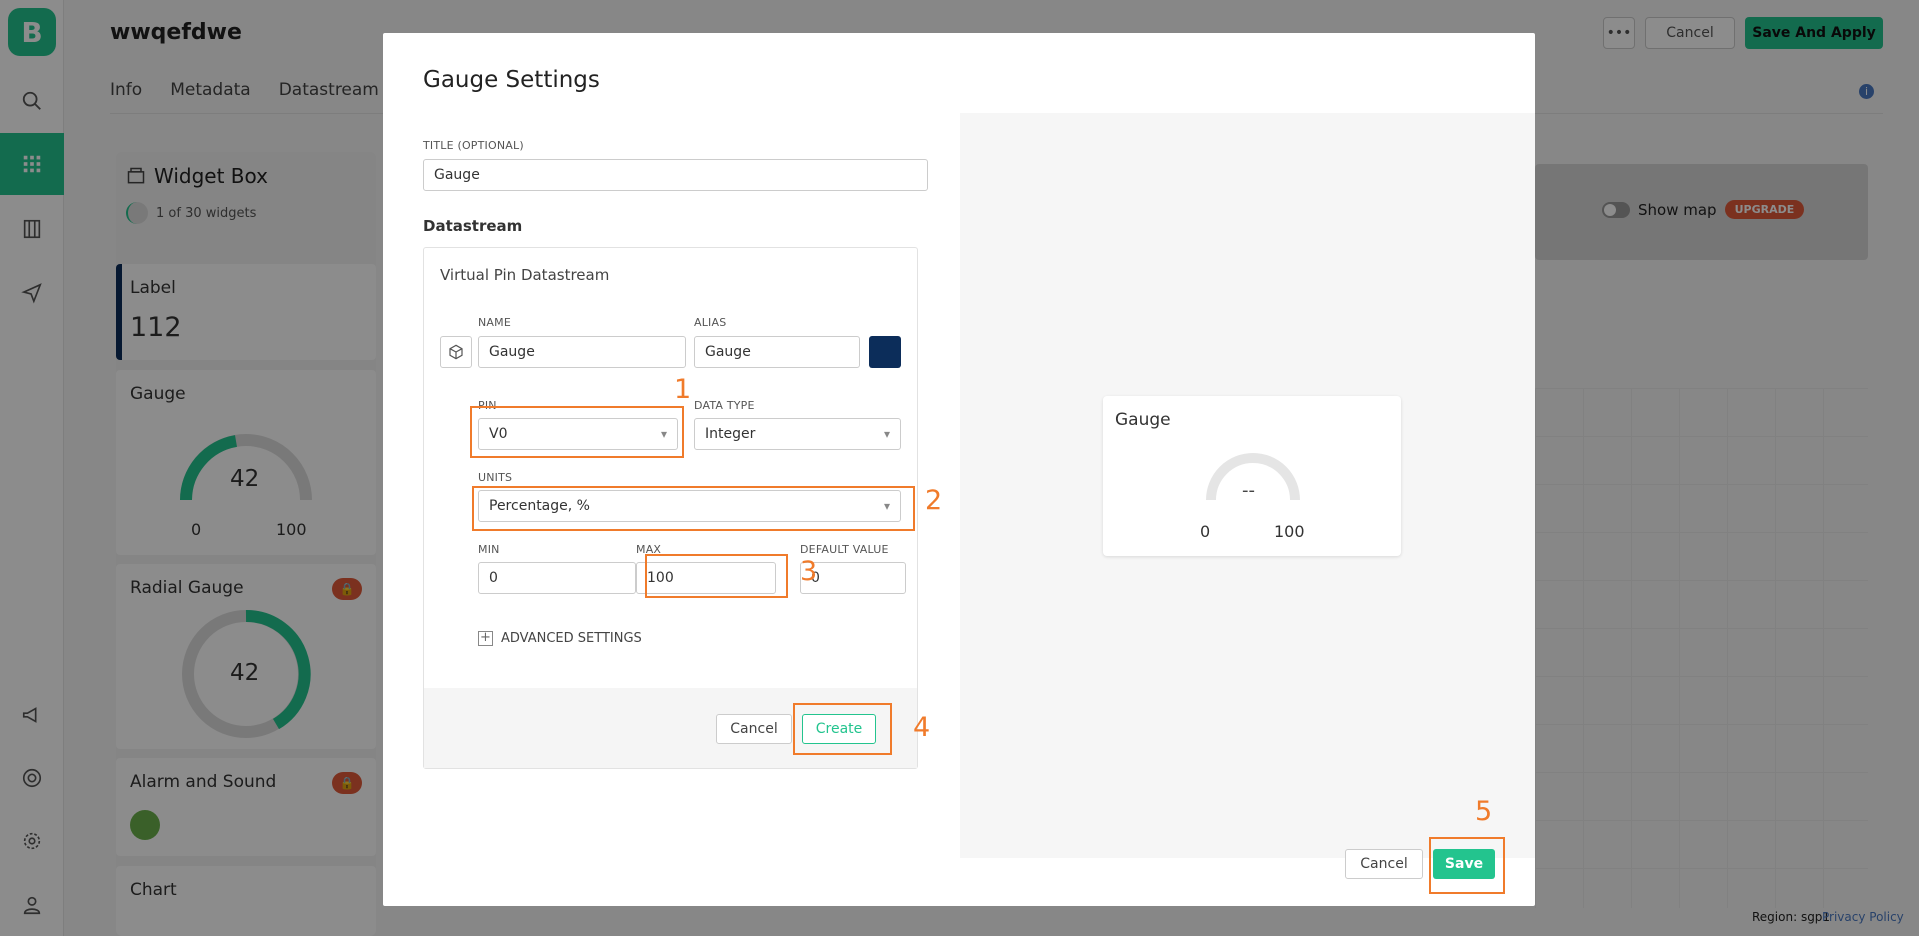 This screenshot has width=1919, height=936. What do you see at coordinates (1484, 811) in the screenshot?
I see `annotation-number: 5` at bounding box center [1484, 811].